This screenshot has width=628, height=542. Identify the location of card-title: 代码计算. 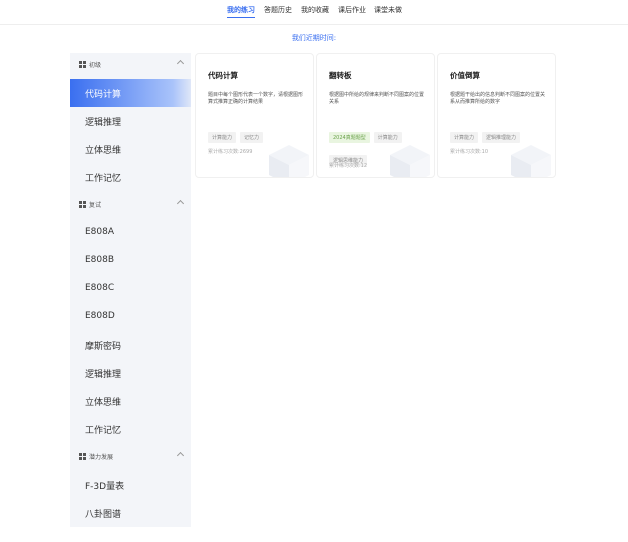
(223, 75).